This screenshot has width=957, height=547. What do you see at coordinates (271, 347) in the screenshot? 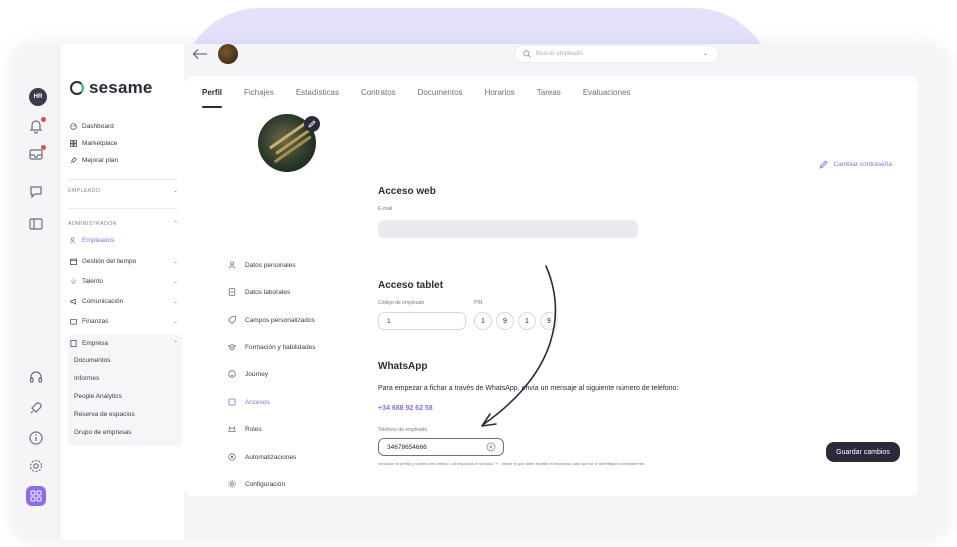
I see `menu-item-formacion: Formación y habilidades` at bounding box center [271, 347].